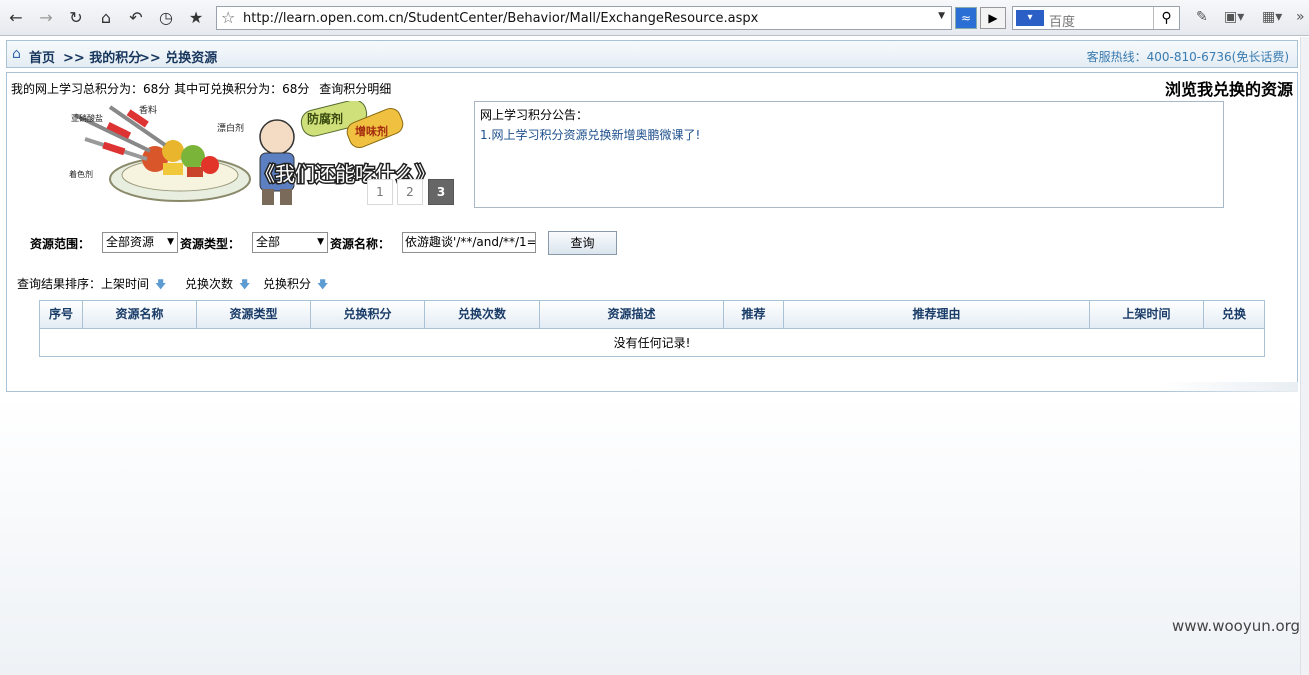 This screenshot has width=1309, height=675. Describe the element at coordinates (196, 18) in the screenshot. I see `bookmark-star-icon: ★` at that location.